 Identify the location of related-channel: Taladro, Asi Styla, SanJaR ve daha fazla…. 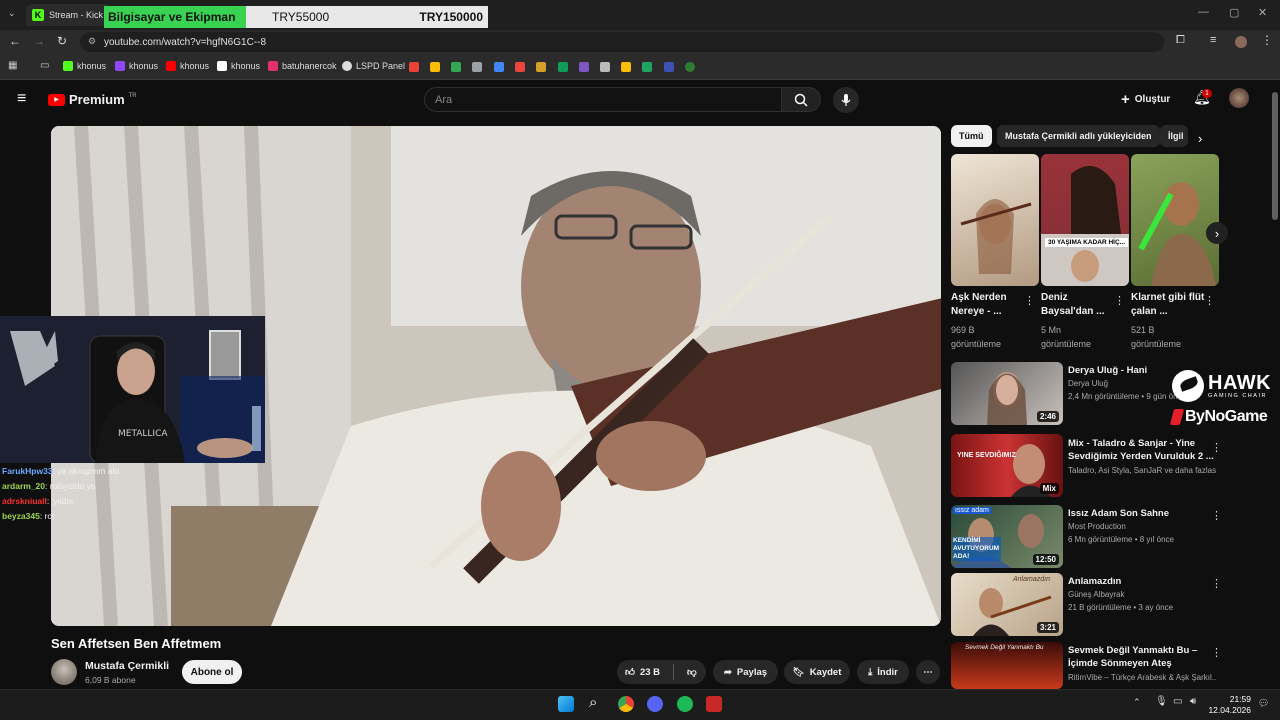
(1142, 470).